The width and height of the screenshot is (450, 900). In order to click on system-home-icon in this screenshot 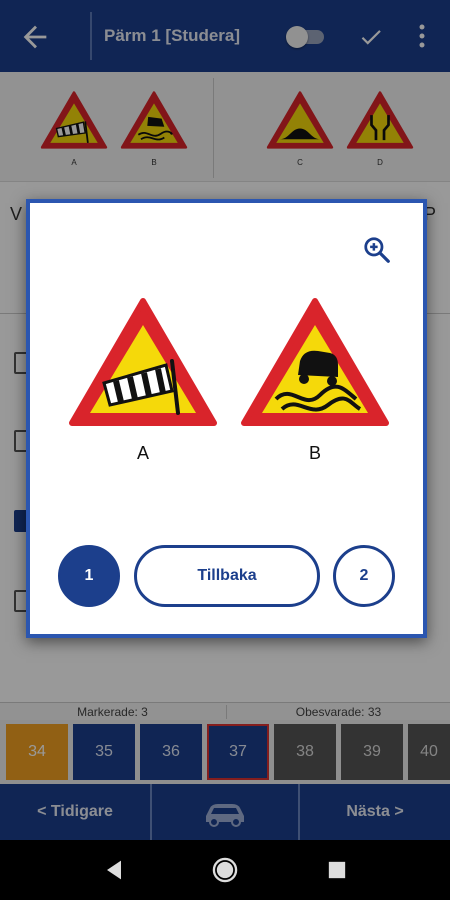, I will do `click(225, 870)`.